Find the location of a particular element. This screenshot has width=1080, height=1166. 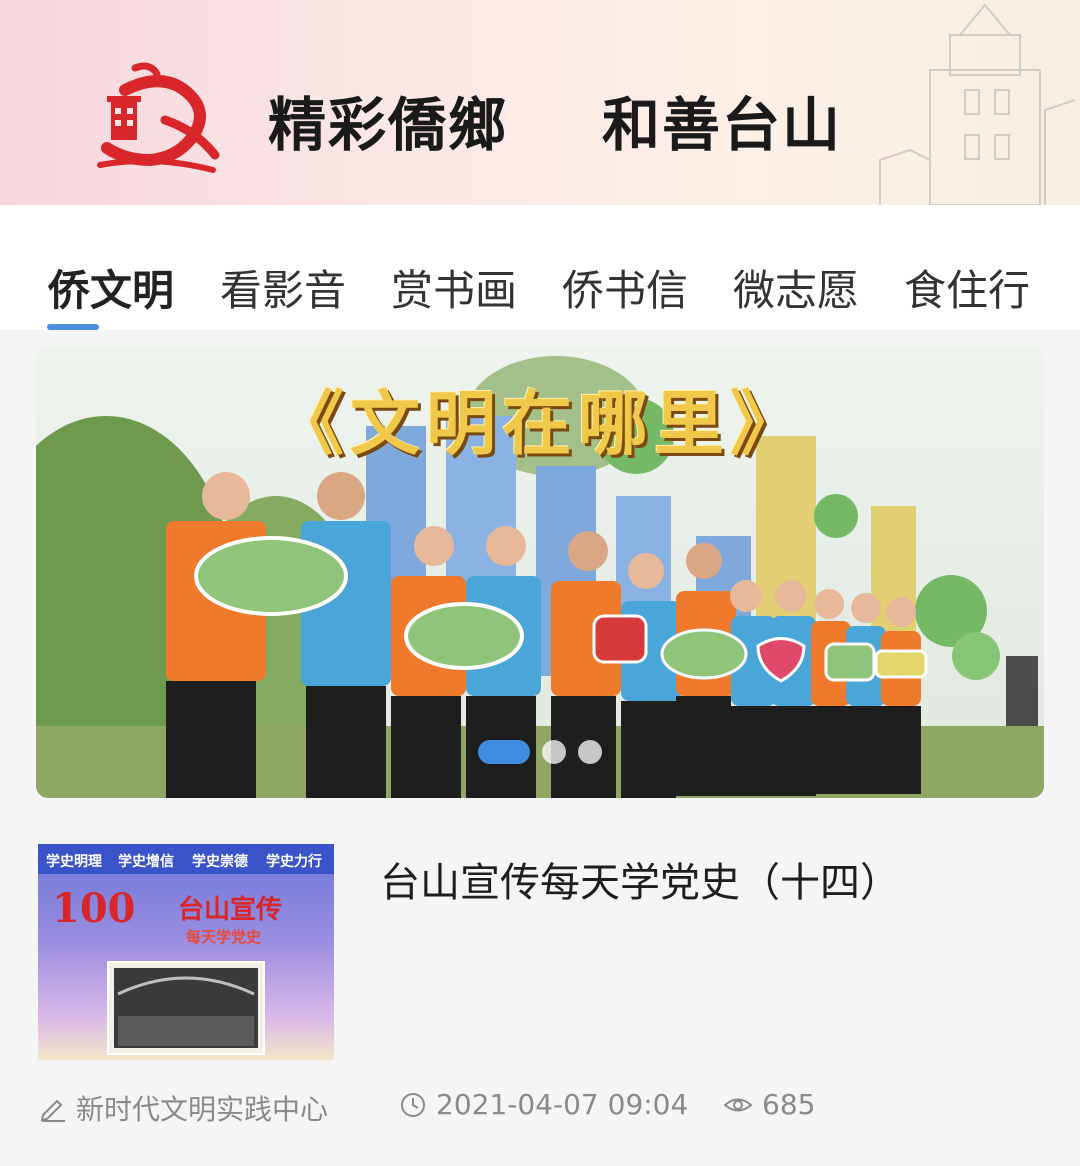

article-title: 台山宣传每天学党史（十四） is located at coordinates (640, 879).